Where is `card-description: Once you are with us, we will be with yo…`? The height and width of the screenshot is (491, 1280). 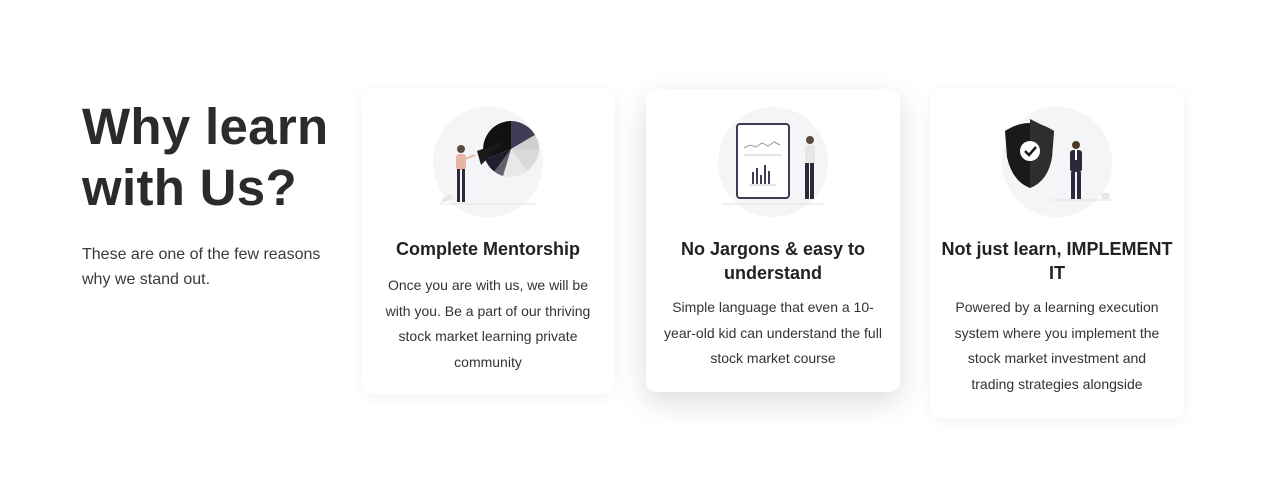
card-description: Once you are with us, we will be with yo… is located at coordinates (488, 323).